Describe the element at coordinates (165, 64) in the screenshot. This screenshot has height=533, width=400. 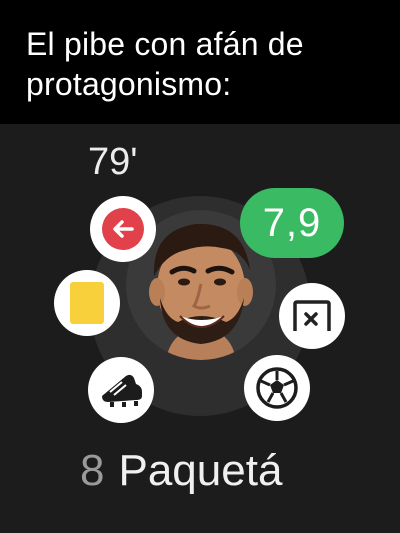
I see `meme-caption: El pibe con afán de protagonismo:` at that location.